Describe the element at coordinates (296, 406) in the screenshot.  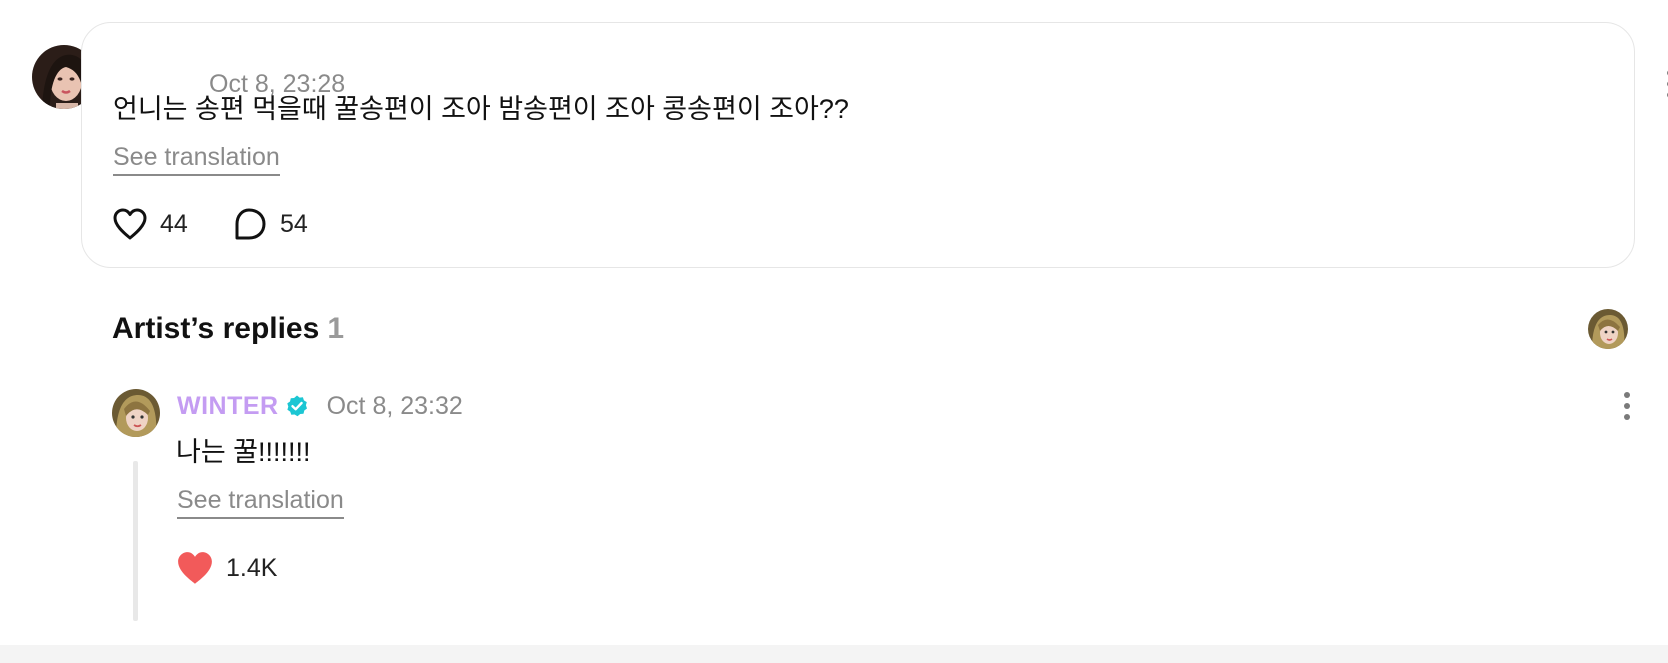
I see `verified-badge-icon` at that location.